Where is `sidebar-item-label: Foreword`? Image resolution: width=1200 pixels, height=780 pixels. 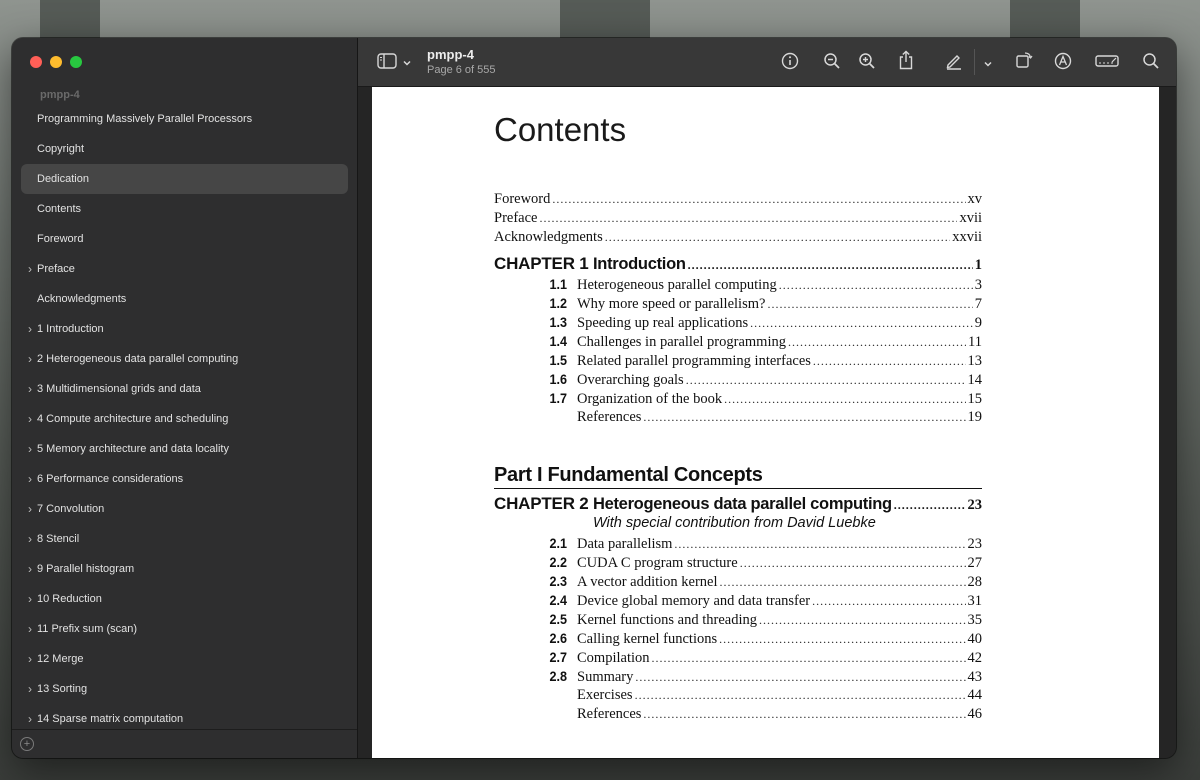 sidebar-item-label: Foreword is located at coordinates (60, 239).